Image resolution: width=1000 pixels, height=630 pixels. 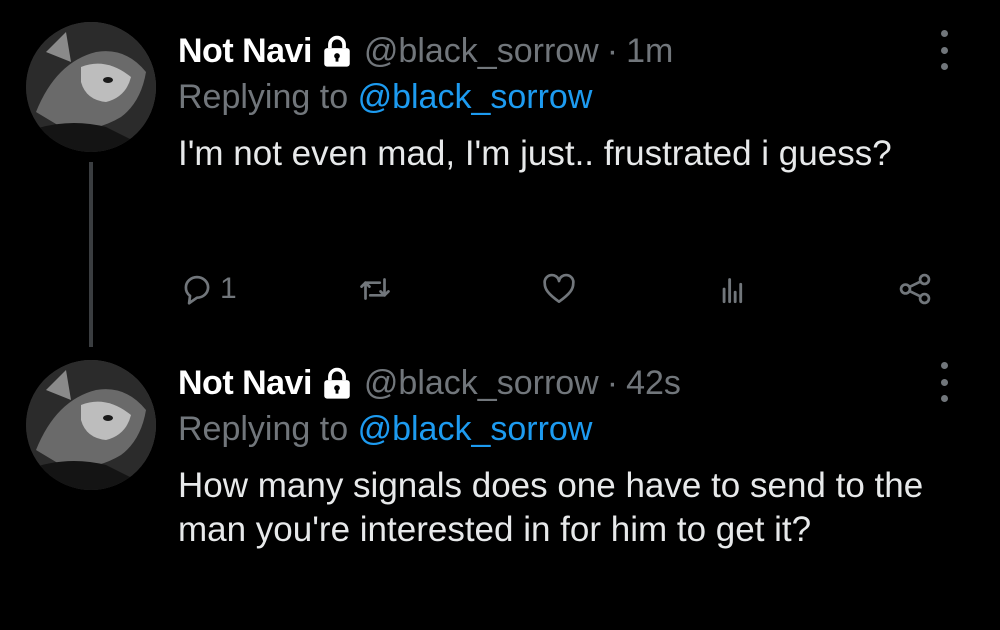 I want to click on thread-connector, so click(x=91, y=254).